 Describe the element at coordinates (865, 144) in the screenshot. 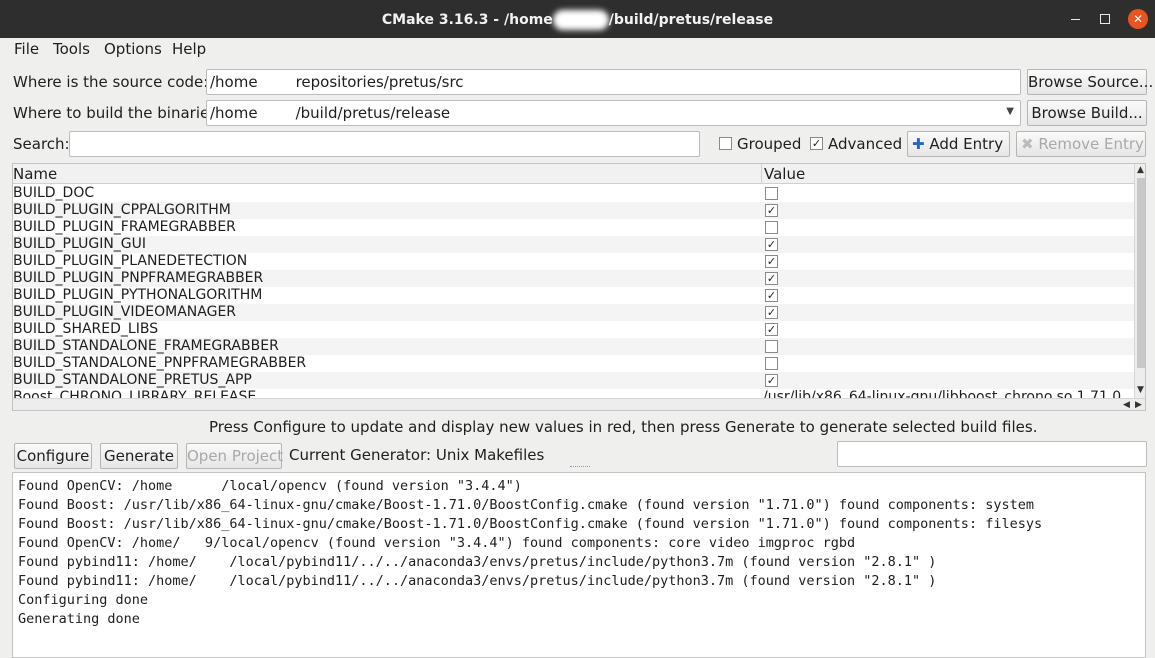

I see `advanced-label: Advanced` at that location.